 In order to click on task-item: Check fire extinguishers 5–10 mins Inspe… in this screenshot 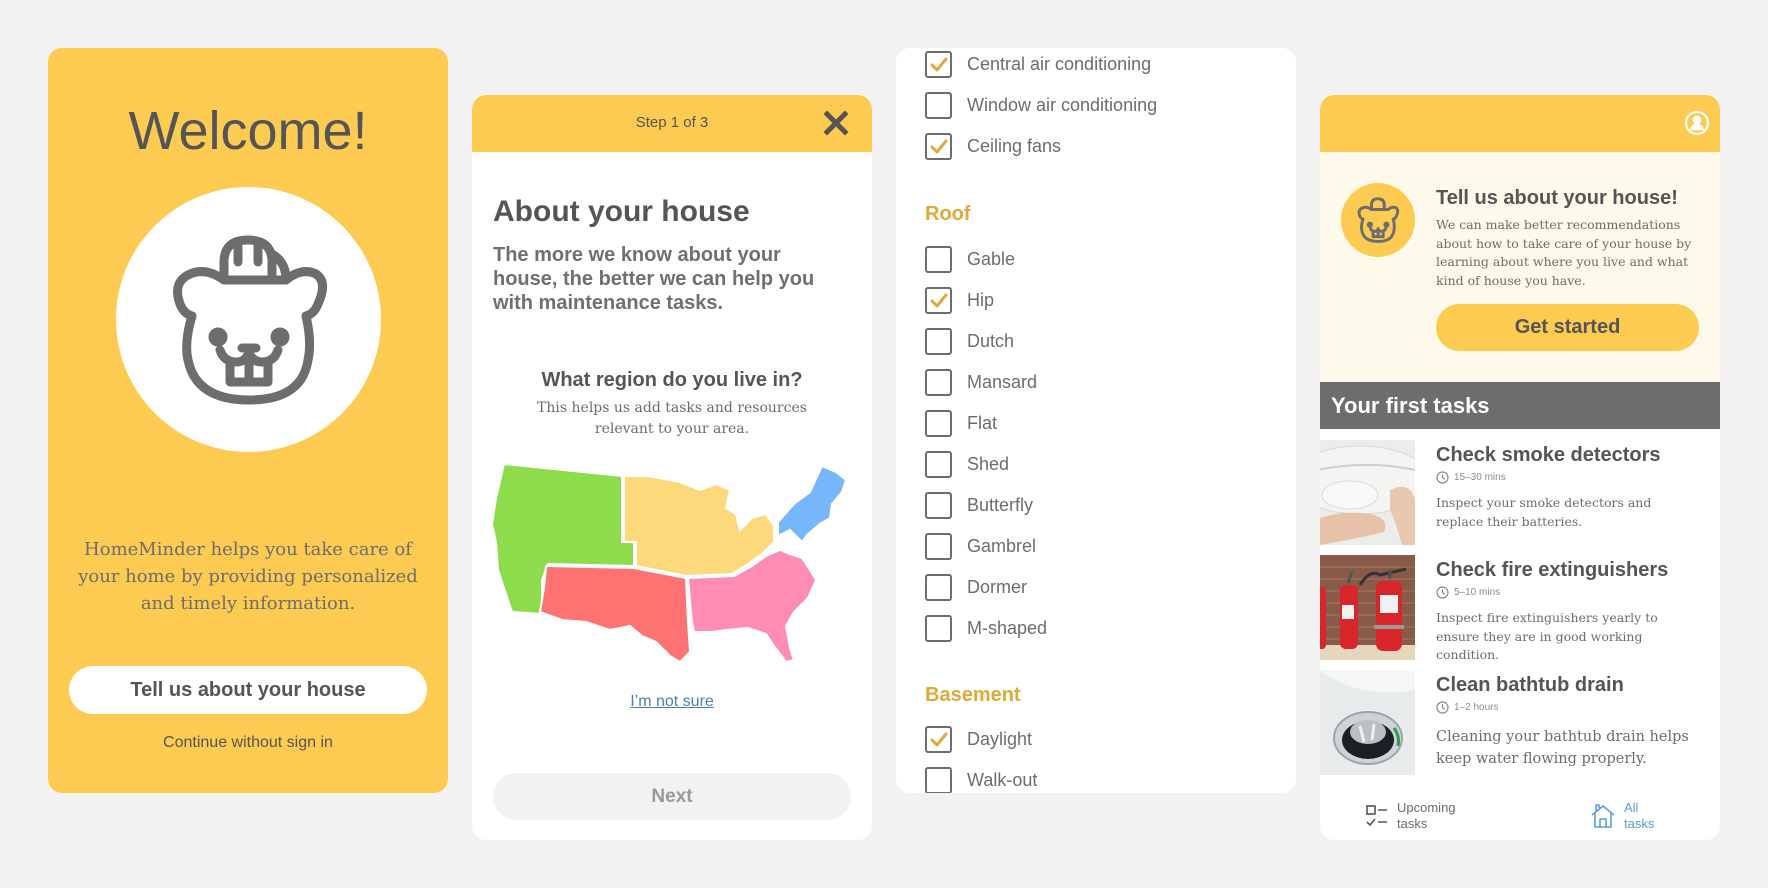, I will do `click(1520, 608)`.